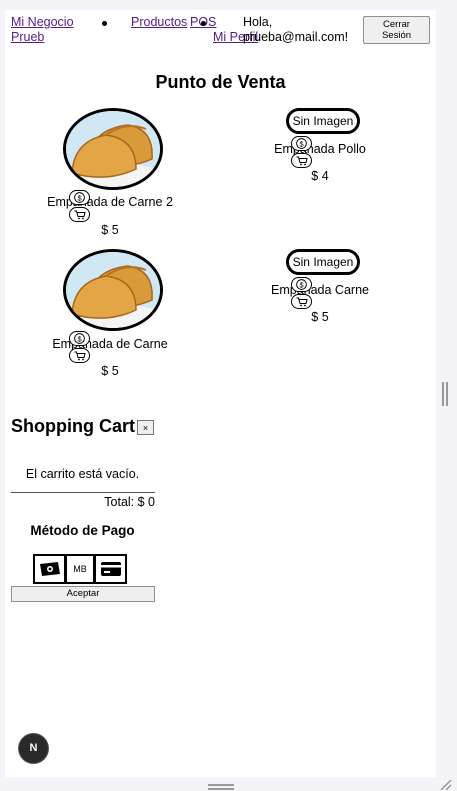  I want to click on product-name: Empanada Pollo, so click(320, 149).